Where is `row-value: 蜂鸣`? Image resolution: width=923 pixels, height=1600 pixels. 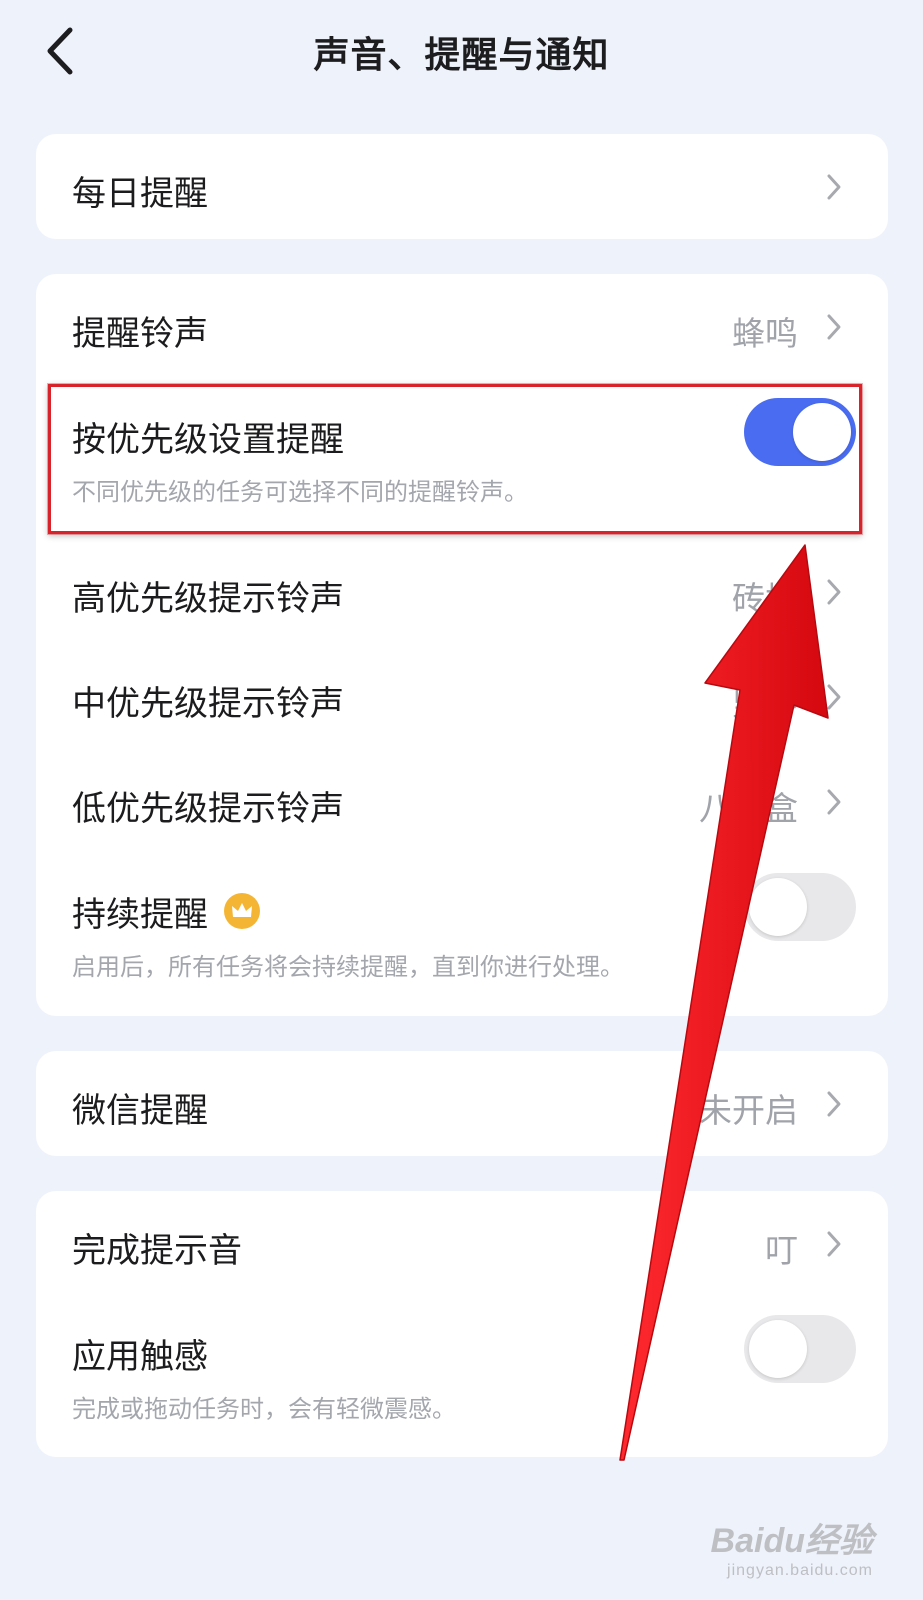
row-value: 蜂鸣 is located at coordinates (765, 333).